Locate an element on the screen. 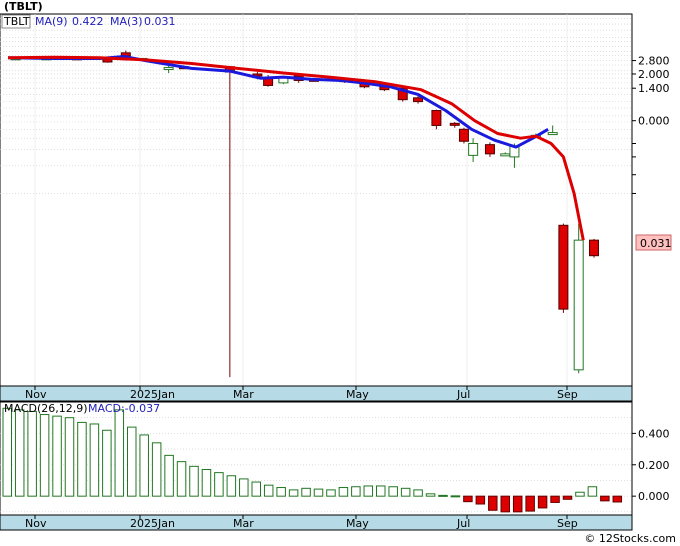  price-legend: TBLT MA(9) 0.422 MA(3) 0.031 is located at coordinates (88, 21).